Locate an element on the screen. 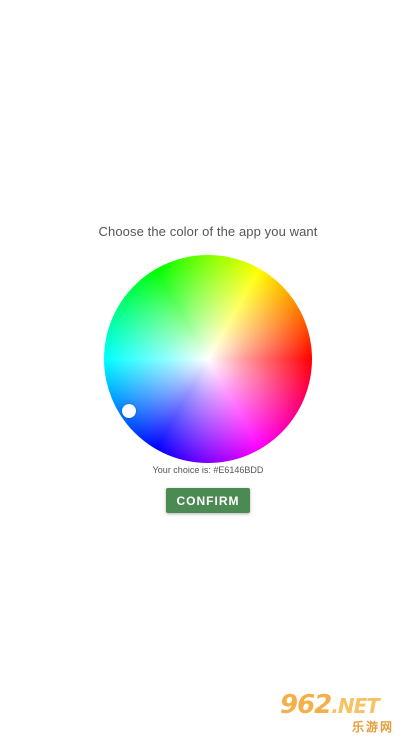 Image resolution: width=416 pixels, height=741 pixels. color-wheel-saturation is located at coordinates (208, 359).